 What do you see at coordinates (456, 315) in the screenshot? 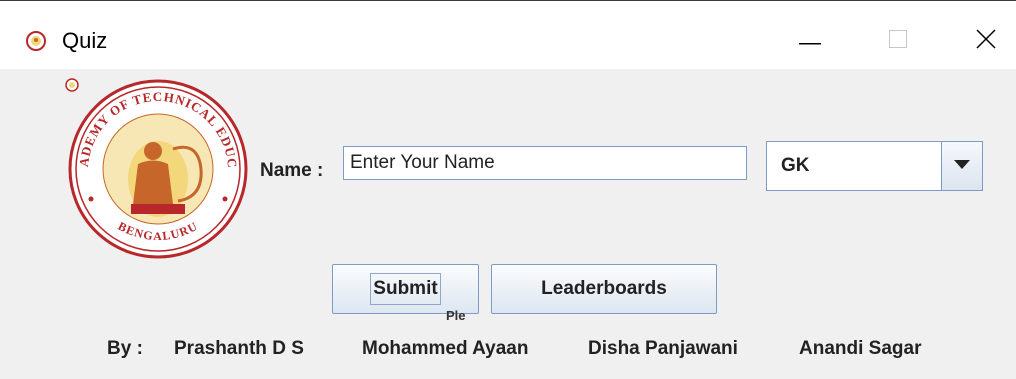
I see `hidden-label: Ple` at bounding box center [456, 315].